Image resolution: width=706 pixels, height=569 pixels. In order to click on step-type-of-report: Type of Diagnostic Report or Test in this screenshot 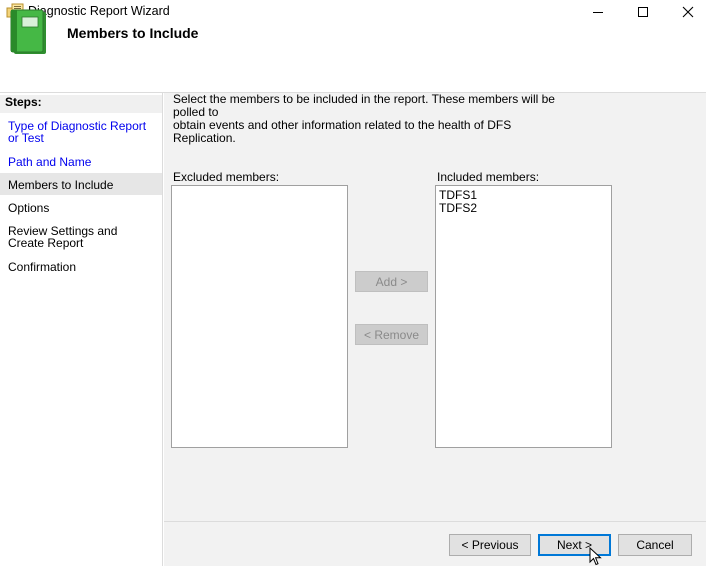, I will do `click(82, 132)`.